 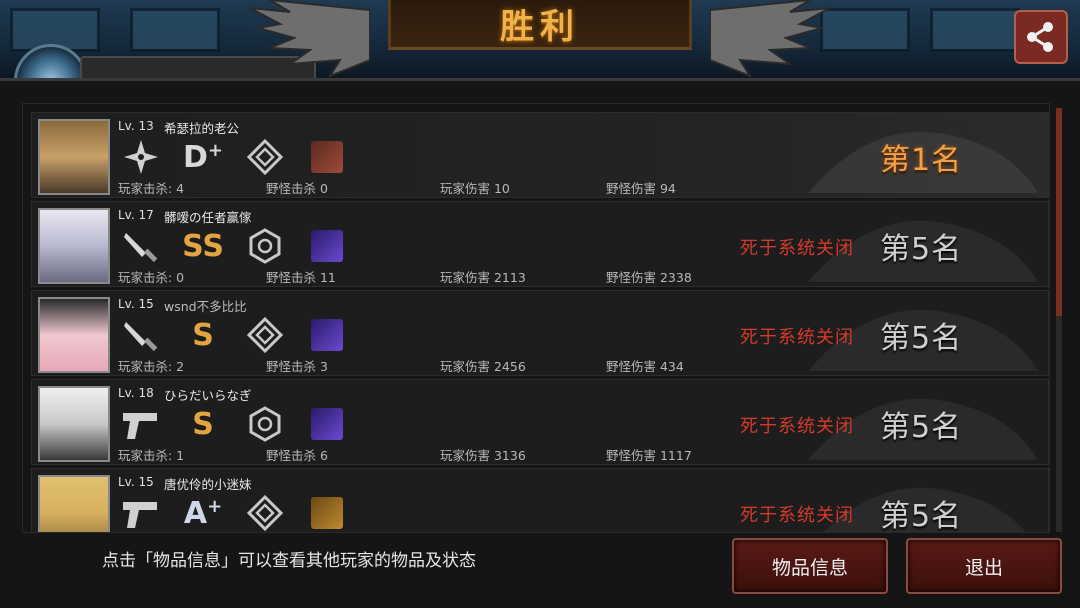 I want to click on player-name: 唐优伶的小迷妹, so click(x=208, y=484).